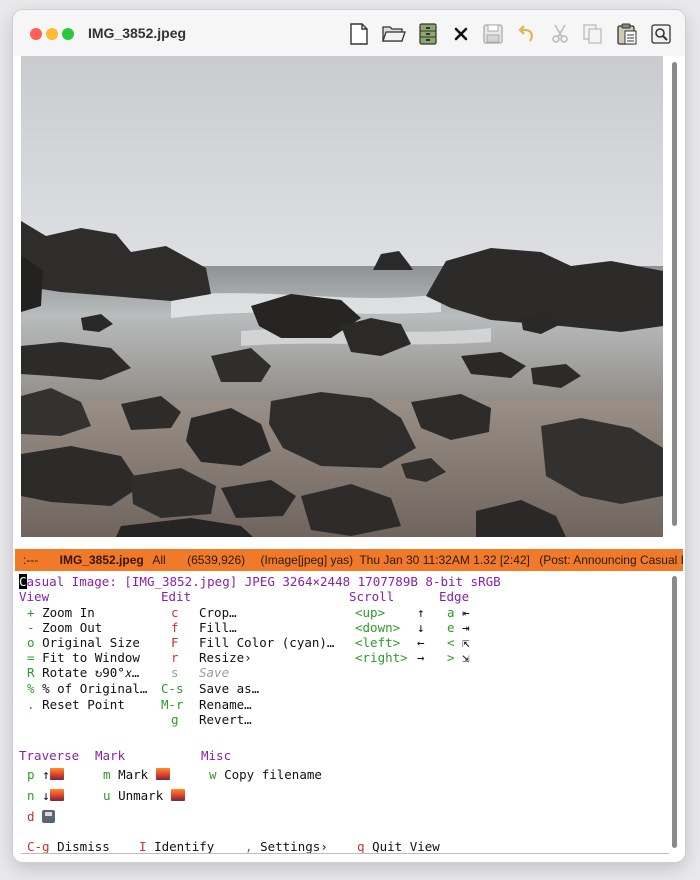 This screenshot has width=700, height=880. What do you see at coordinates (52, 34) in the screenshot?
I see `minimize-window-button` at bounding box center [52, 34].